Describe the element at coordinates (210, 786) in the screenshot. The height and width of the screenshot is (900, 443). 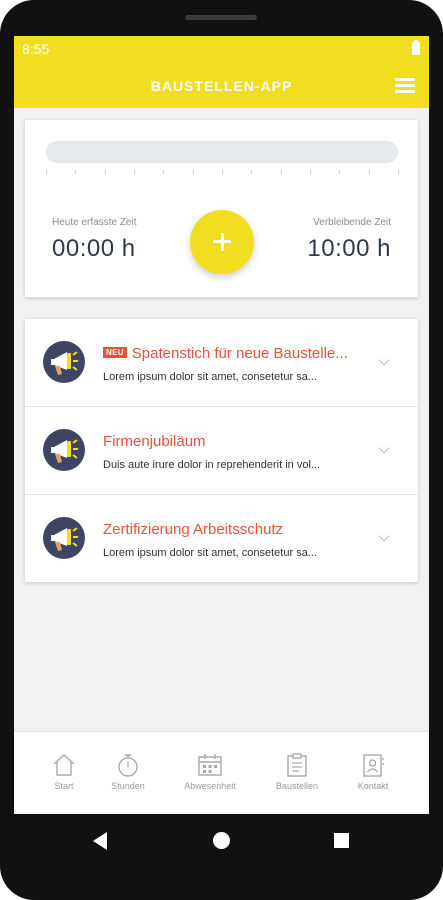
I see `nav-label: Abwesenheit` at that location.